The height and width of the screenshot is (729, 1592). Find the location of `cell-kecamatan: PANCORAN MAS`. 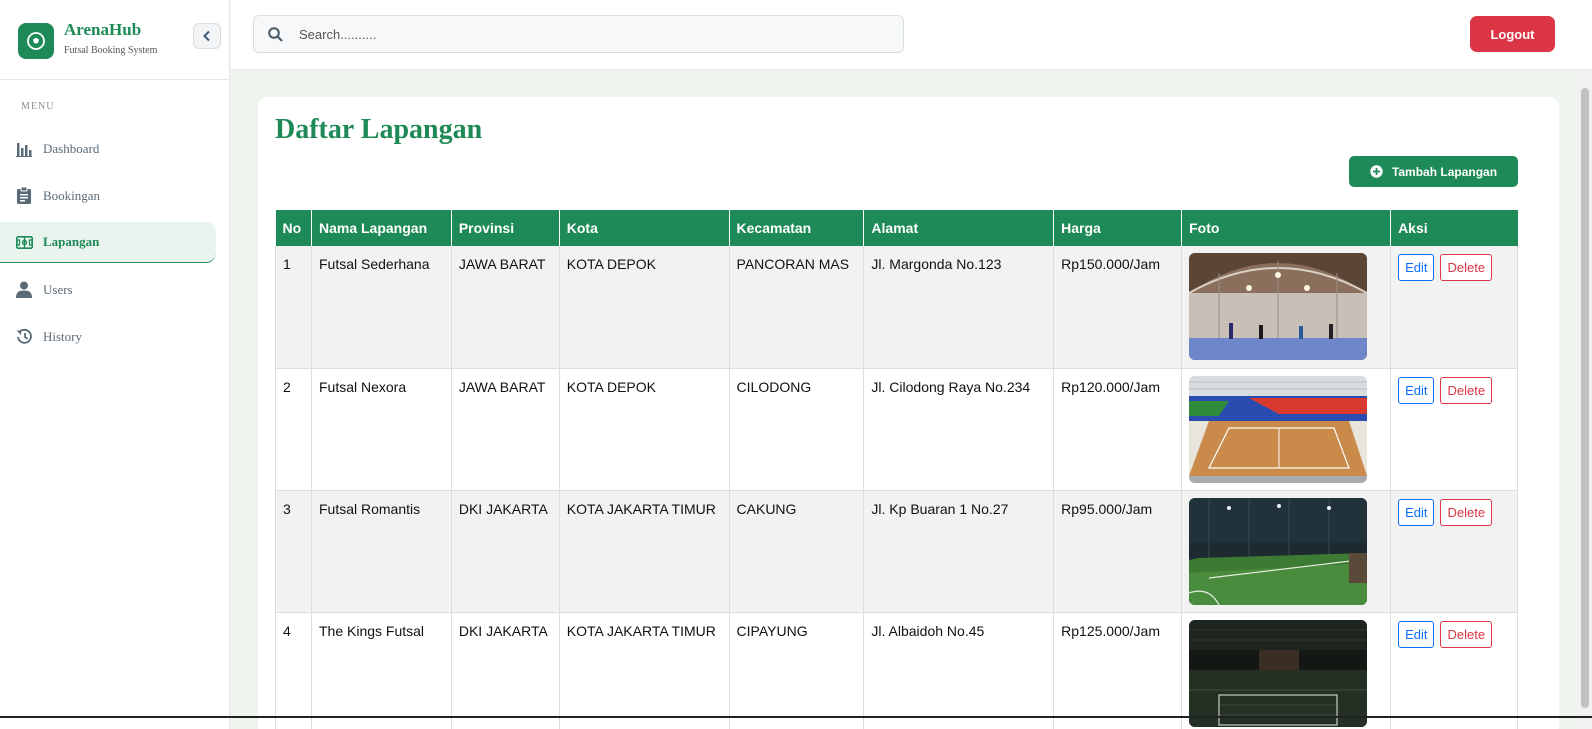

cell-kecamatan: PANCORAN MAS is located at coordinates (797, 307).